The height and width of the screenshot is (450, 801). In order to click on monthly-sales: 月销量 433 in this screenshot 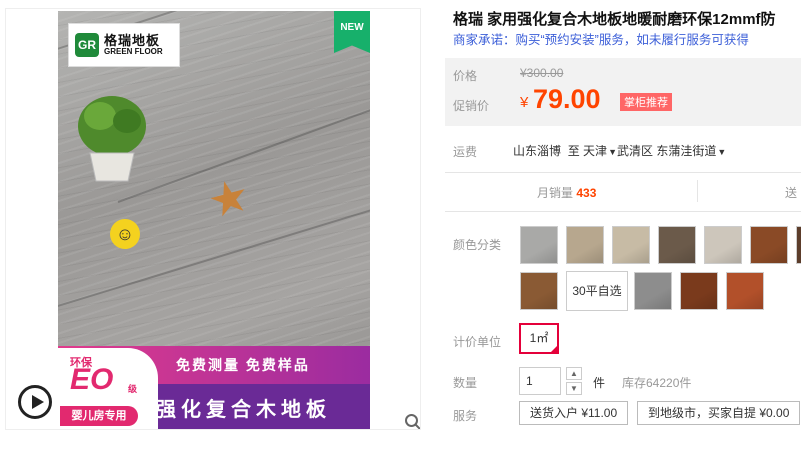, I will do `click(566, 192)`.